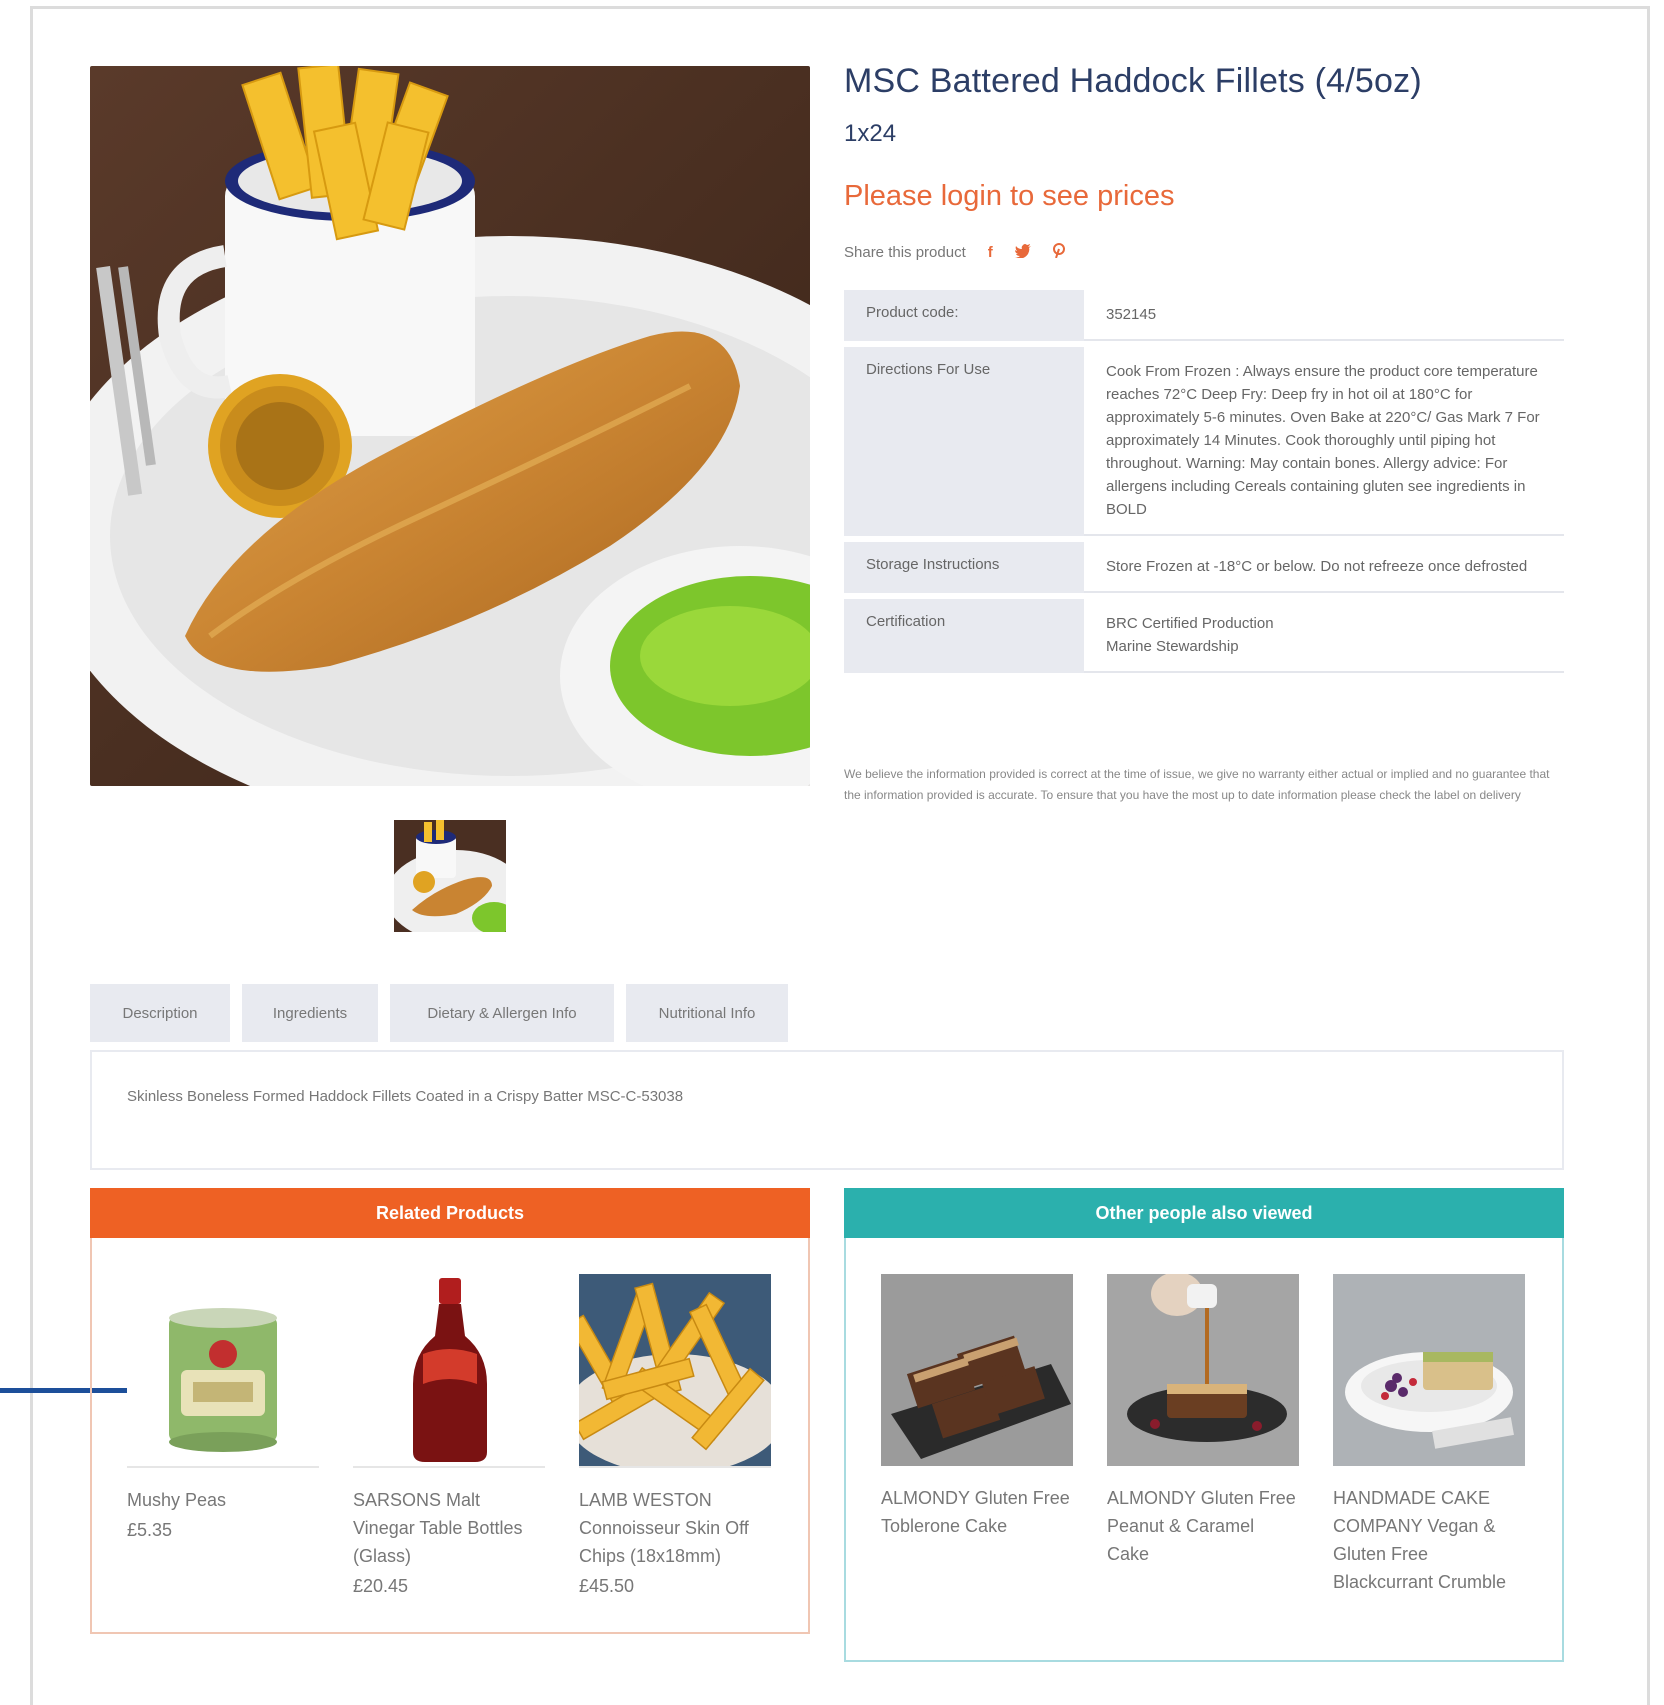 The height and width of the screenshot is (1705, 1664). Describe the element at coordinates (607, 1586) in the screenshot. I see `product-card-price: £45.50` at that location.